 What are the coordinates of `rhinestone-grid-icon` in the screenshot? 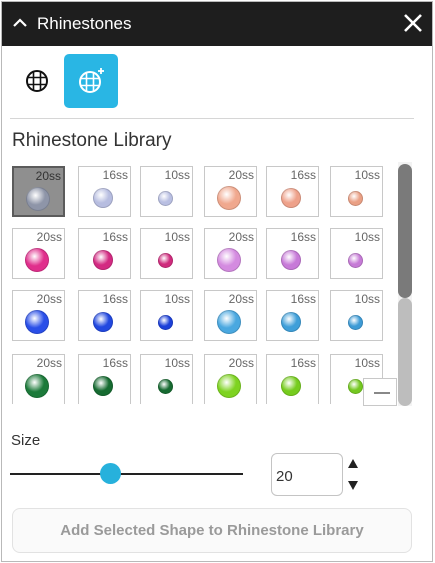 It's located at (37, 81).